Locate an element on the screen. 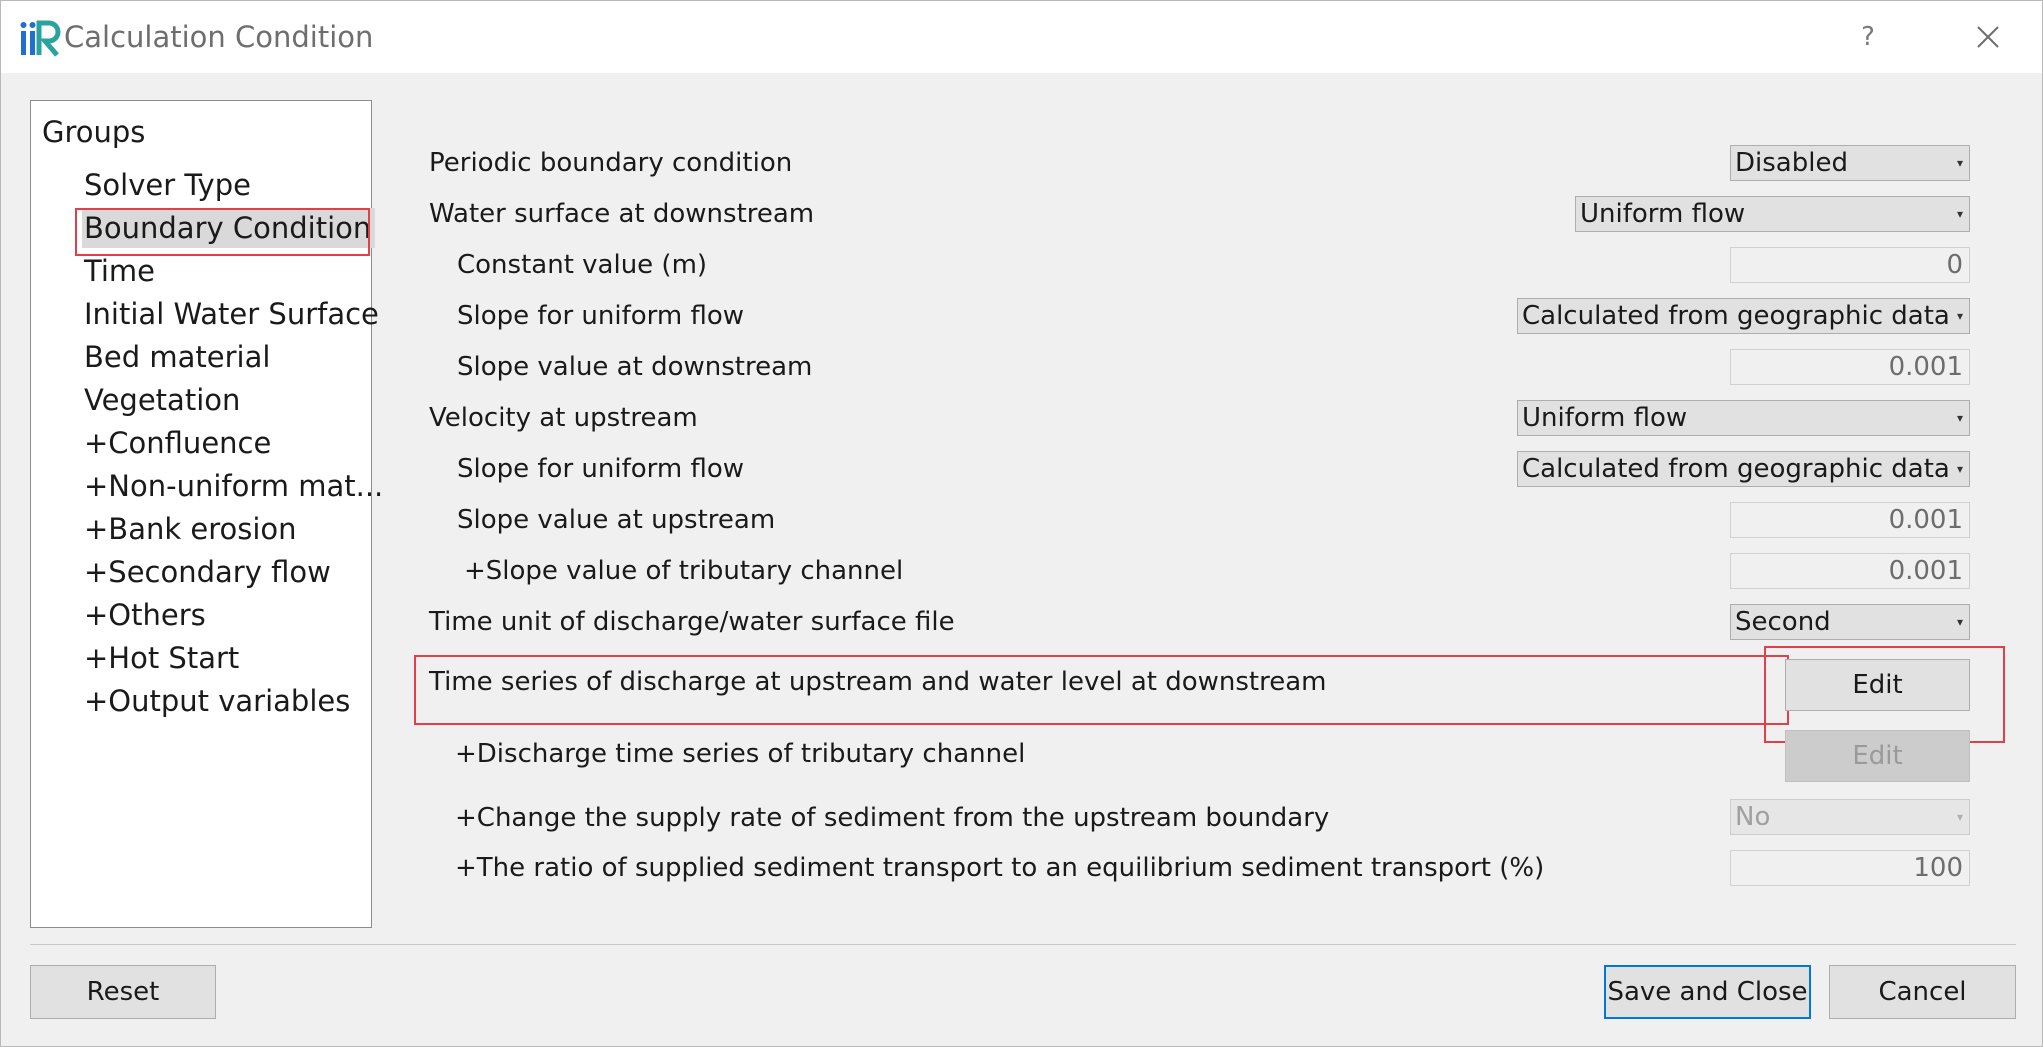  constant-value-field: 0 is located at coordinates (1850, 265).